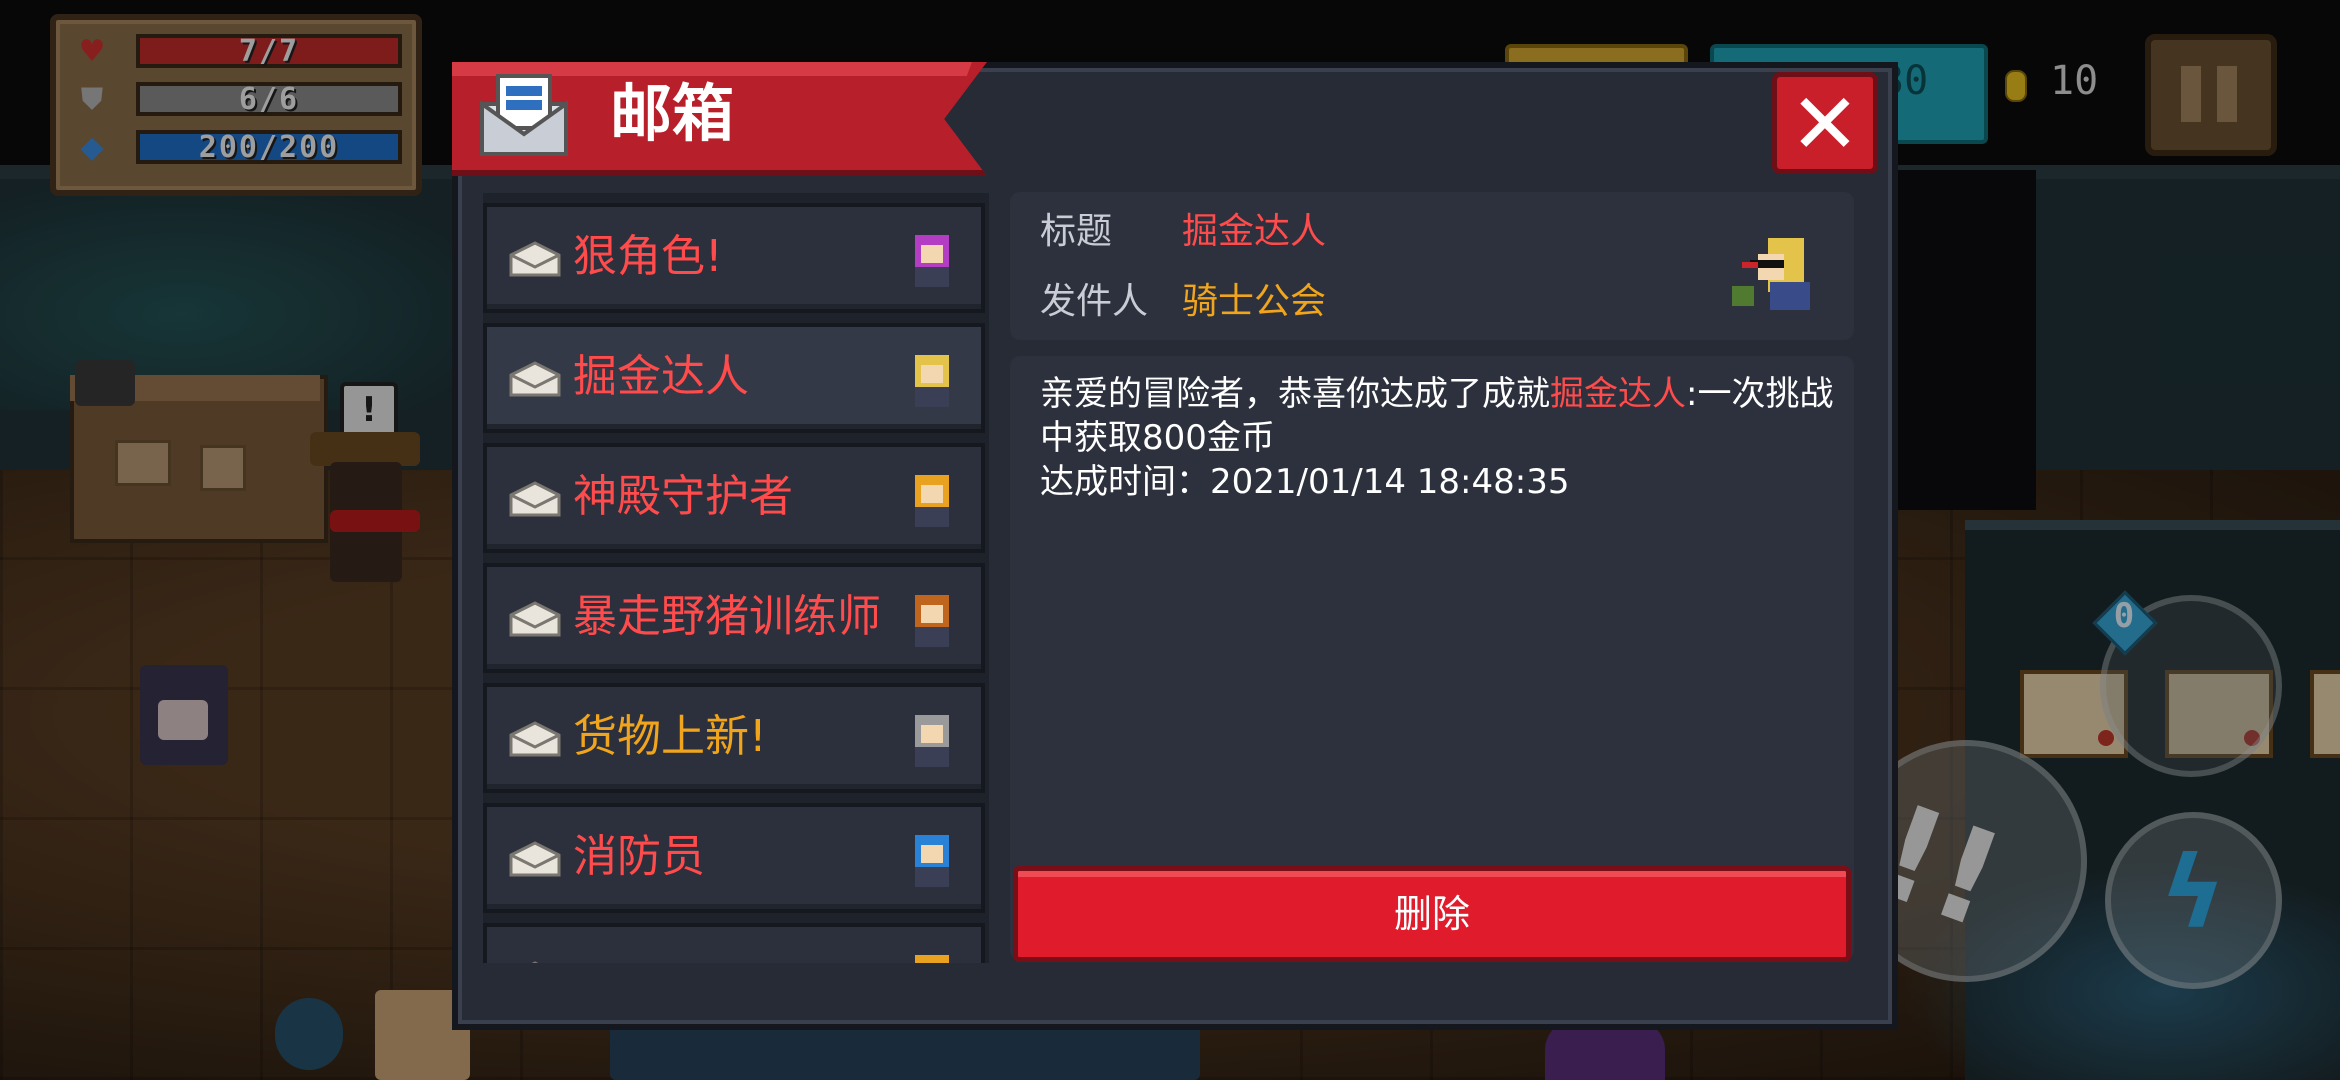 The width and height of the screenshot is (2340, 1080). I want to click on close-icon: ✕, so click(1825, 124).